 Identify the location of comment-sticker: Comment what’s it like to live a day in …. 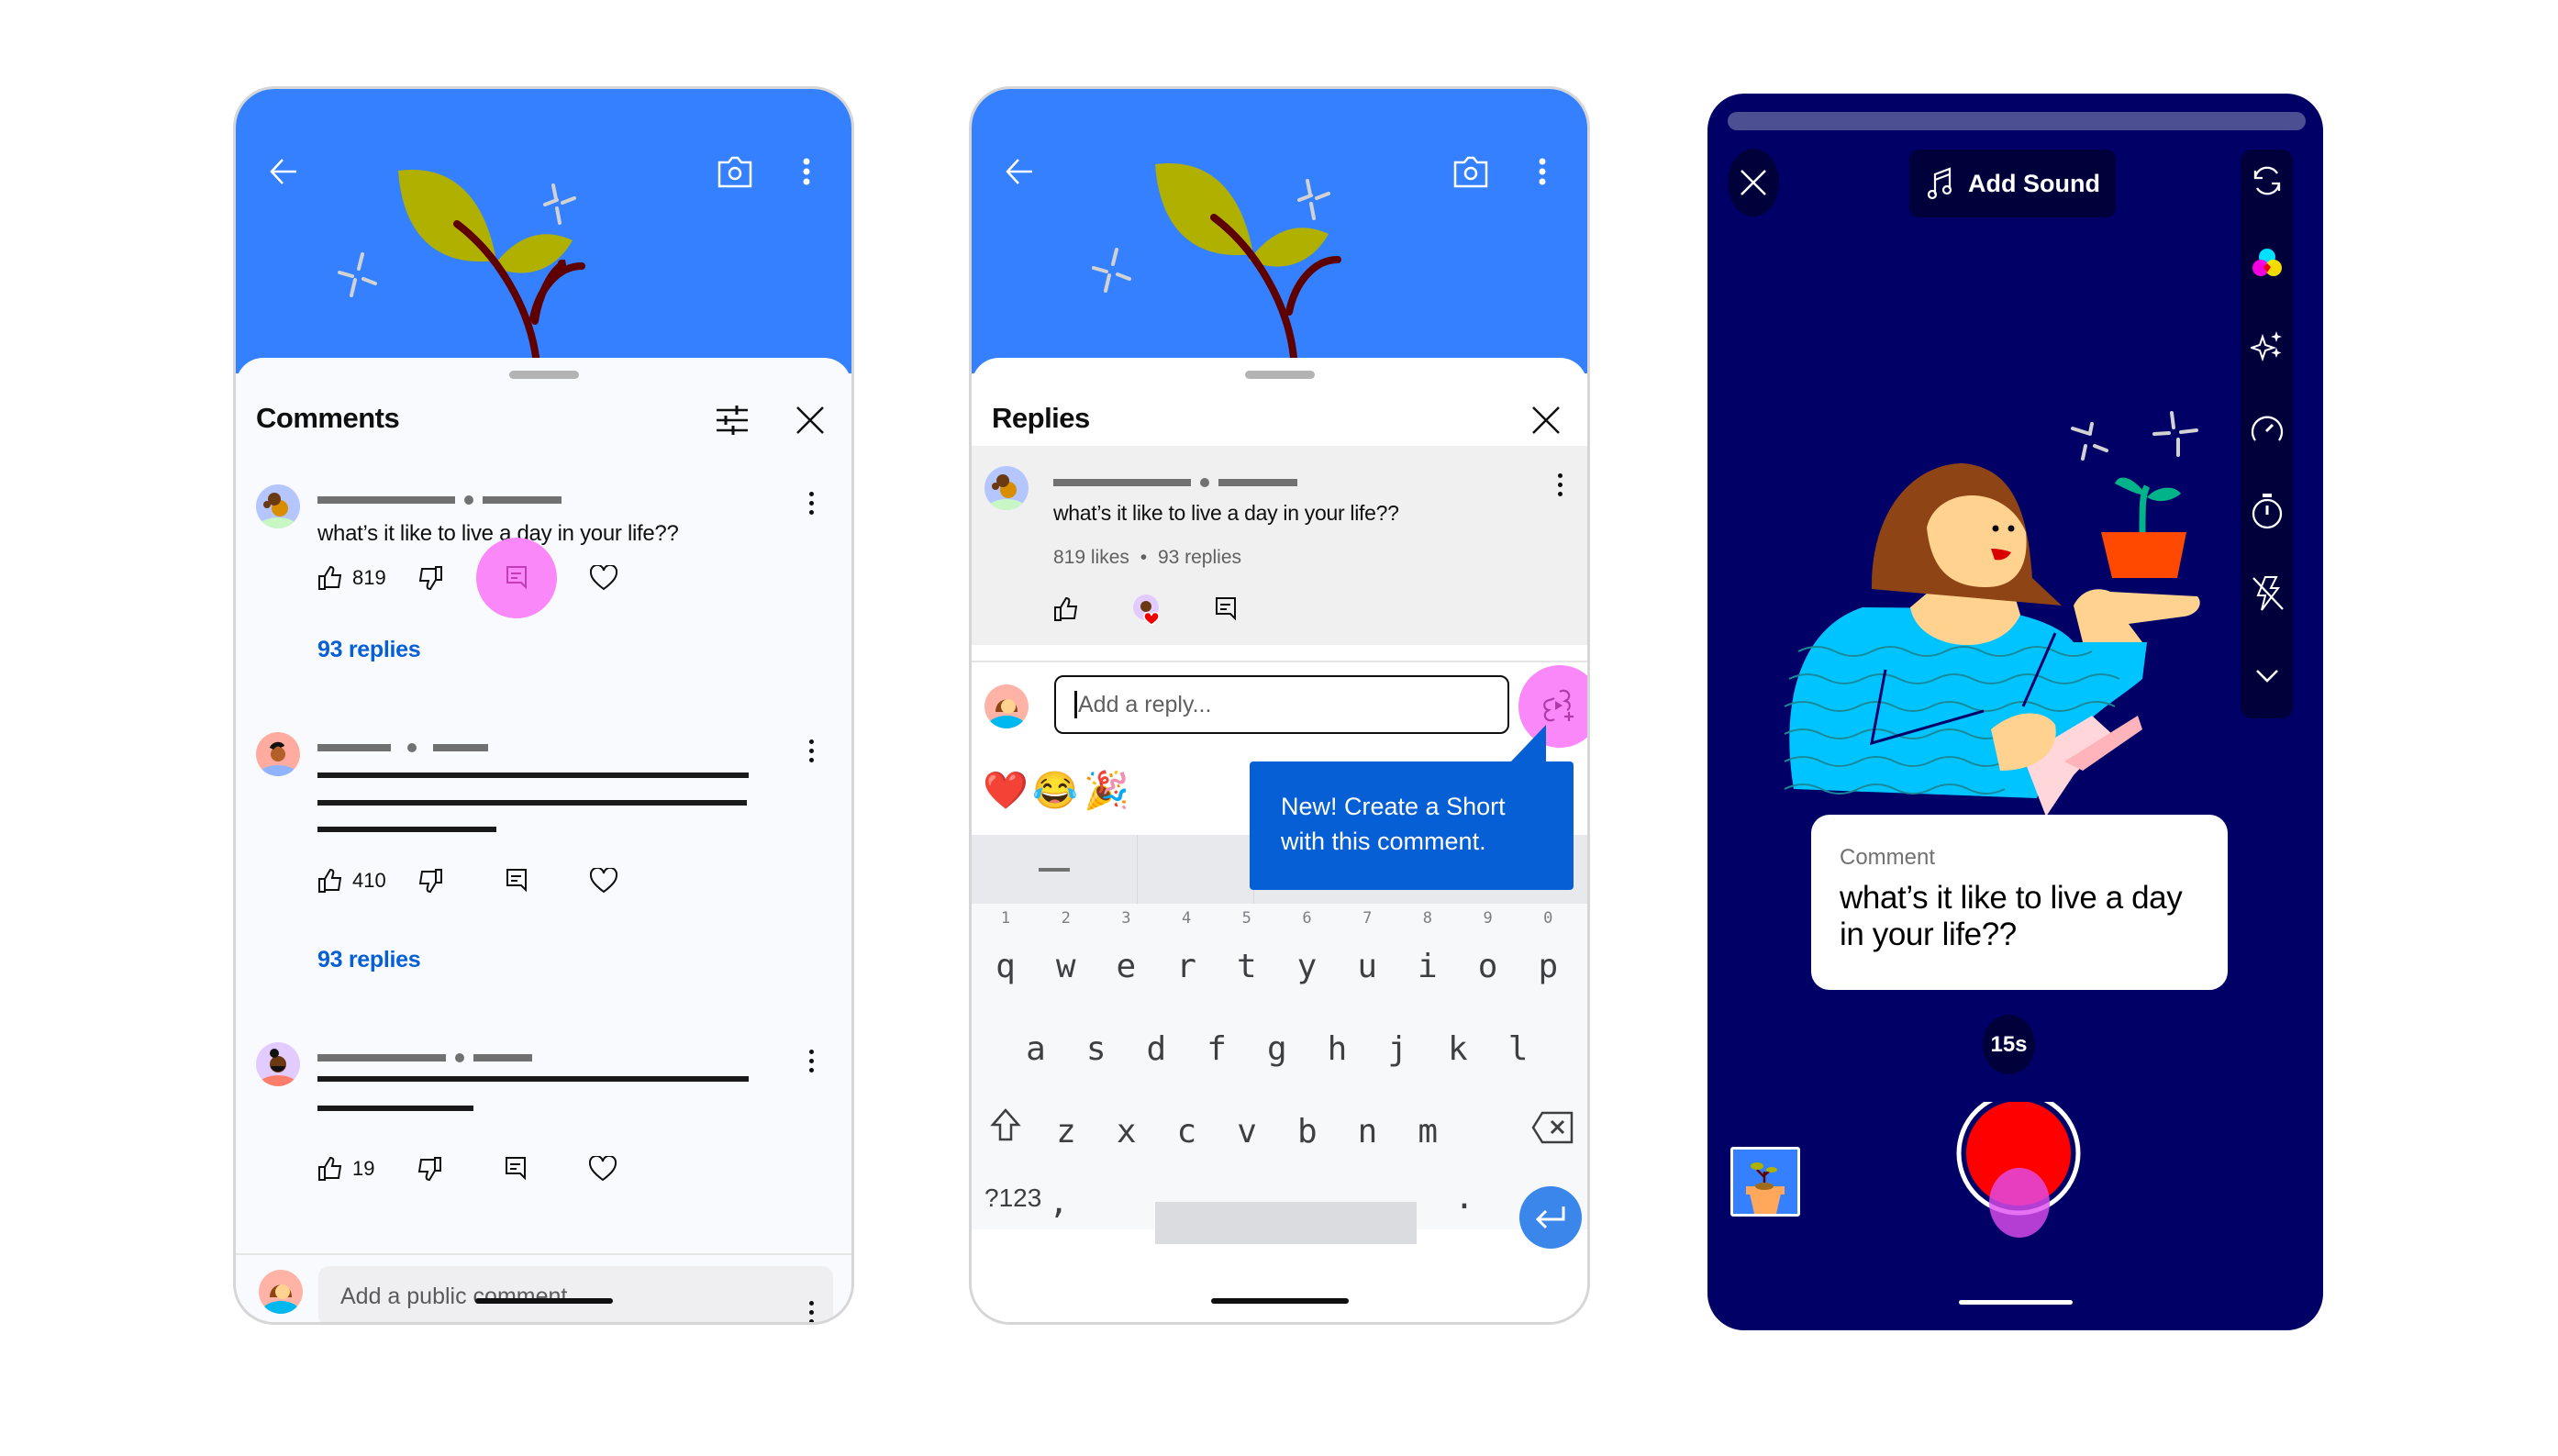
(2019, 902).